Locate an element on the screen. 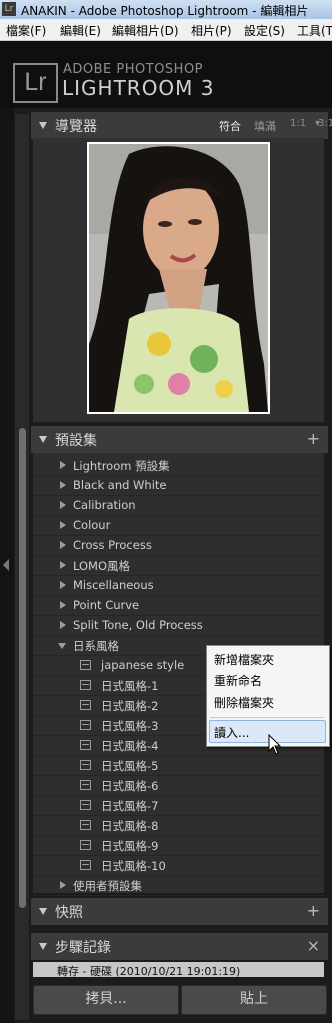 The height and width of the screenshot is (1023, 332). preset-label: 日式風格-3 is located at coordinates (130, 726).